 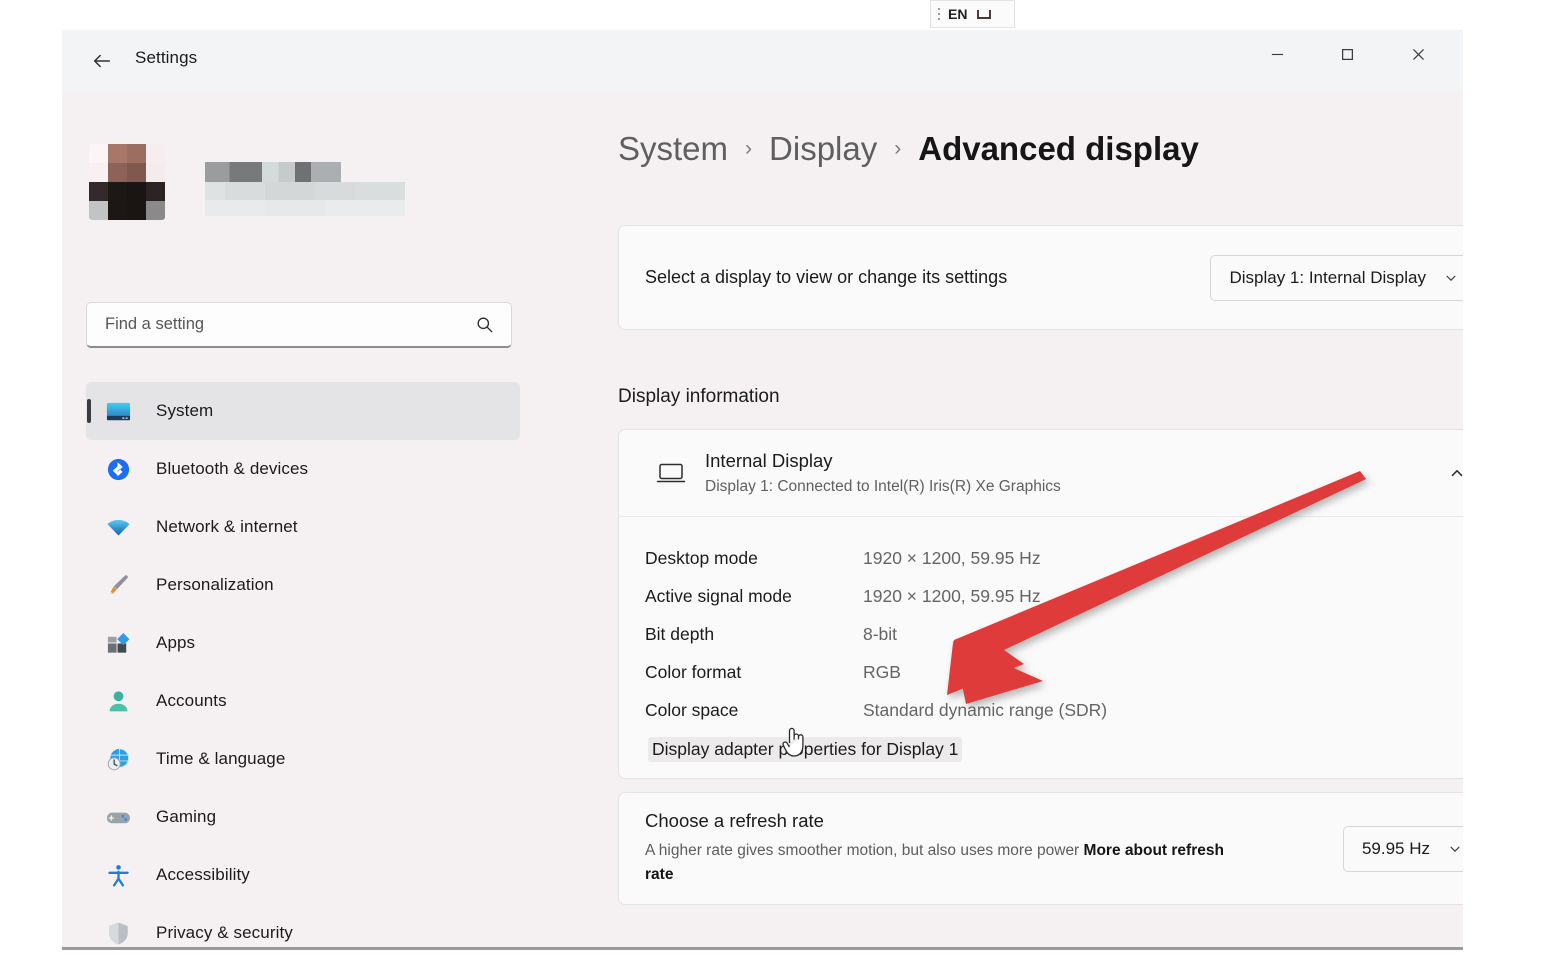 I want to click on info-key: Desktop mode, so click(x=701, y=557).